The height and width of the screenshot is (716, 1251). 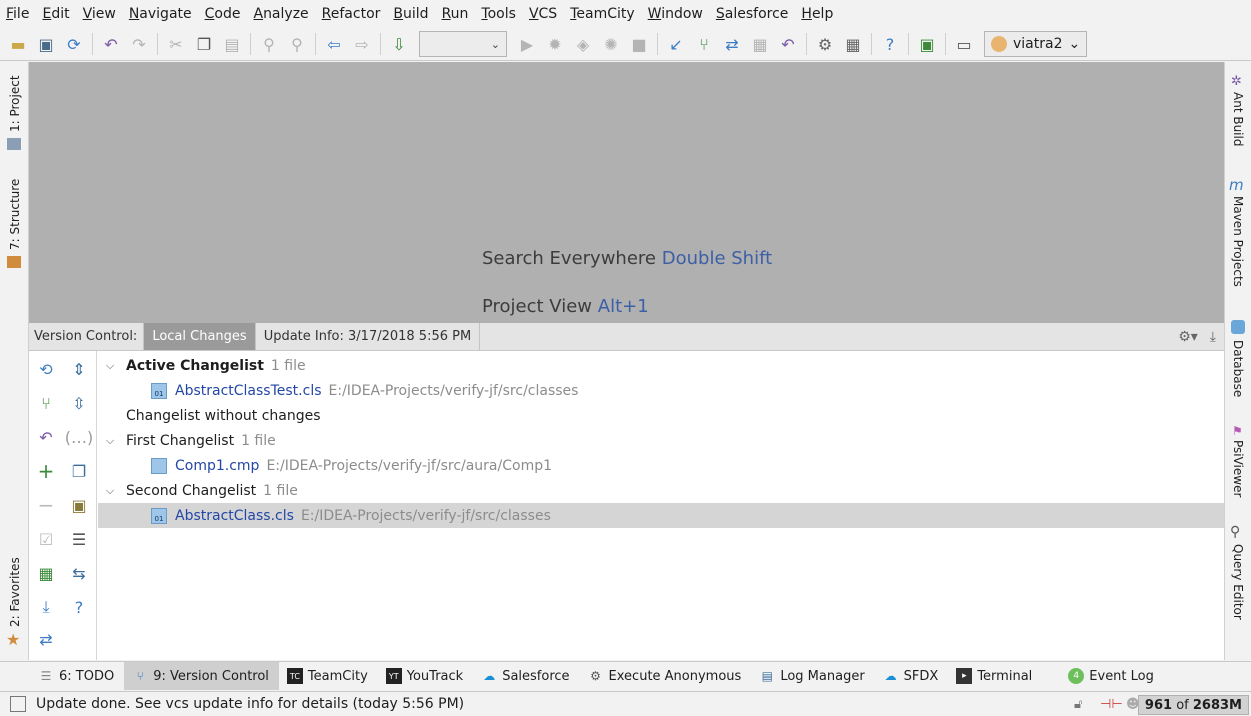 I want to click on set-active-icon: ☑, so click(x=46, y=539).